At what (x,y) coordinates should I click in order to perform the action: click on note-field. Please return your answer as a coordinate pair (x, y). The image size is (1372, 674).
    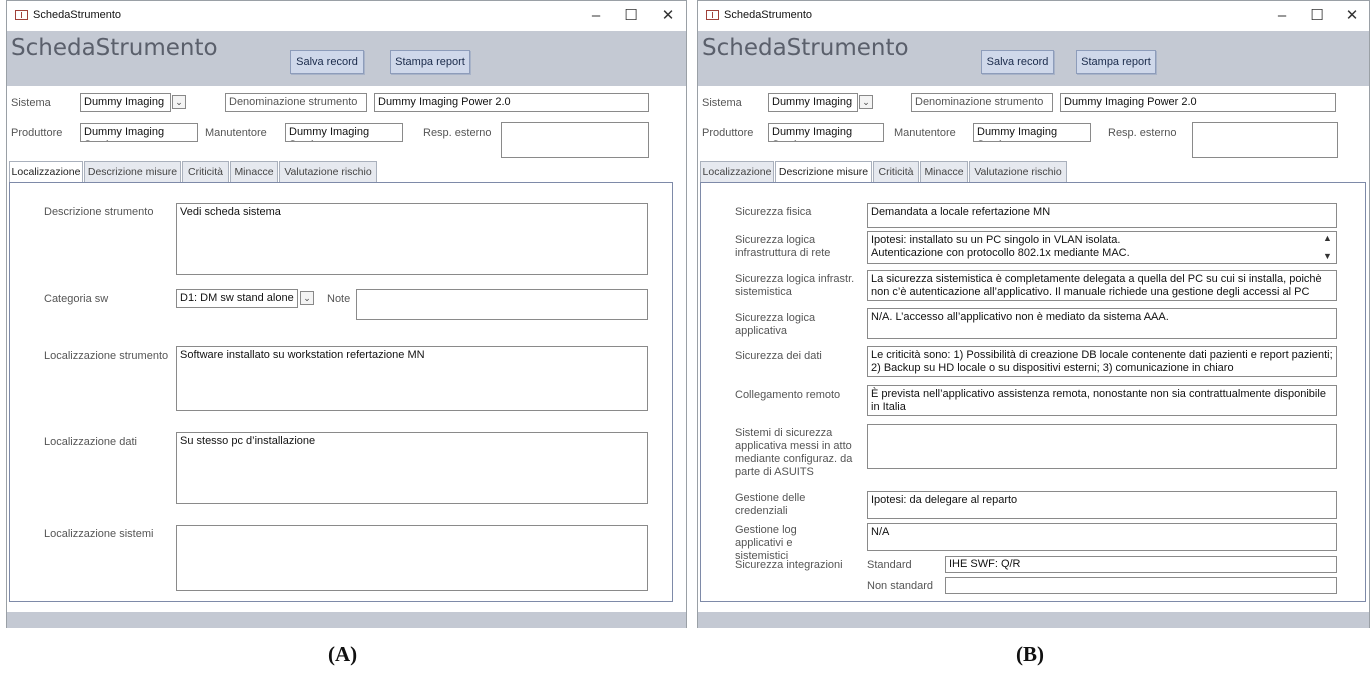
    Looking at the image, I should click on (502, 304).